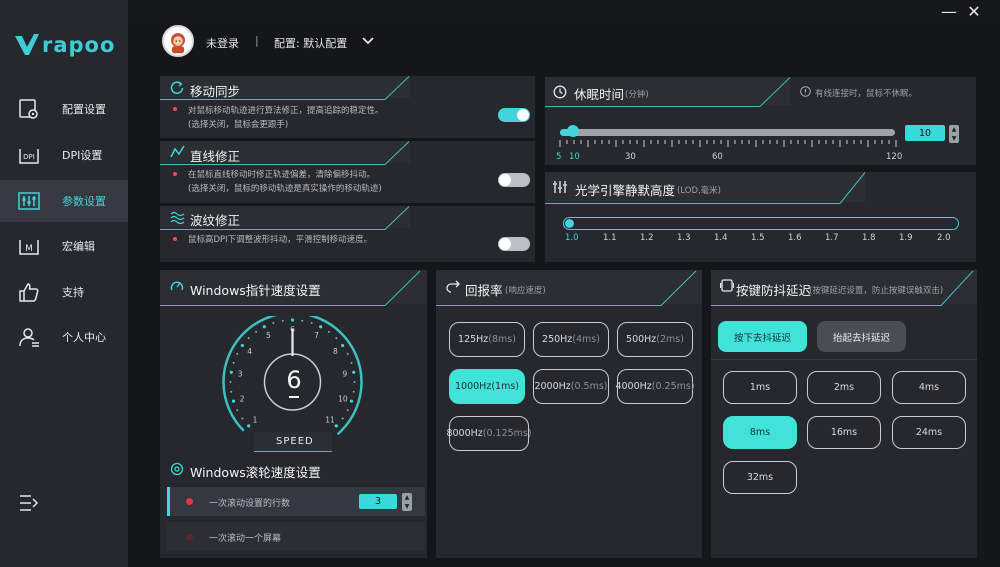 This screenshot has width=1000, height=567. I want to click on polling-500hz-button: 500Hz (2ms), so click(655, 339).